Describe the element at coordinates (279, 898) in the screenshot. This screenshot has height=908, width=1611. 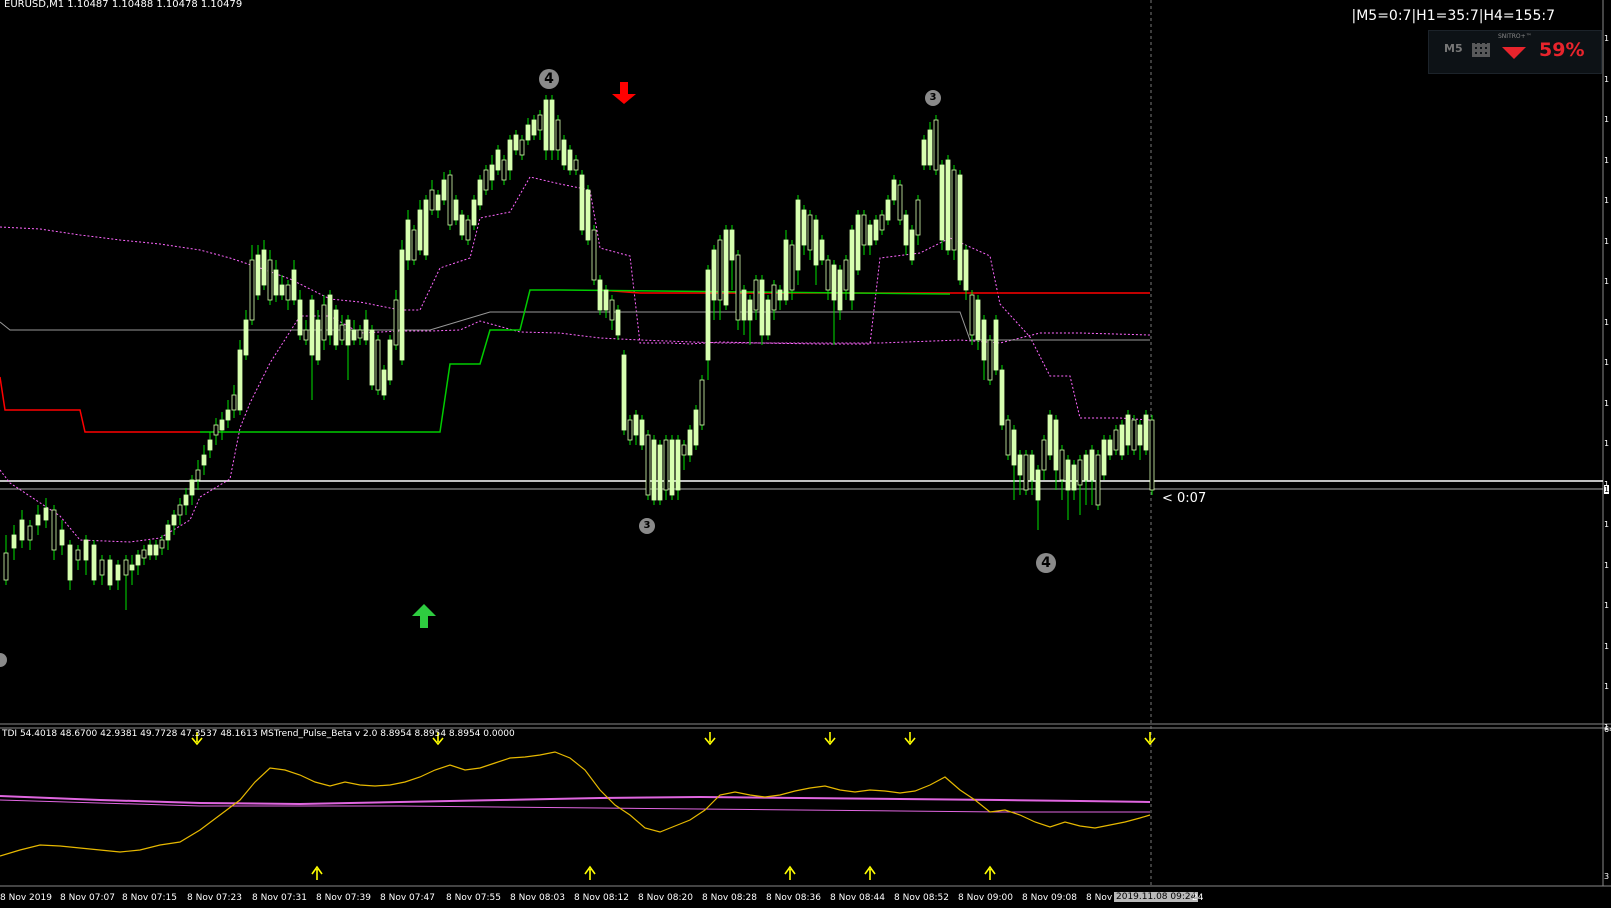
I see `time-axis-label: 8 Nov 07:31` at that location.